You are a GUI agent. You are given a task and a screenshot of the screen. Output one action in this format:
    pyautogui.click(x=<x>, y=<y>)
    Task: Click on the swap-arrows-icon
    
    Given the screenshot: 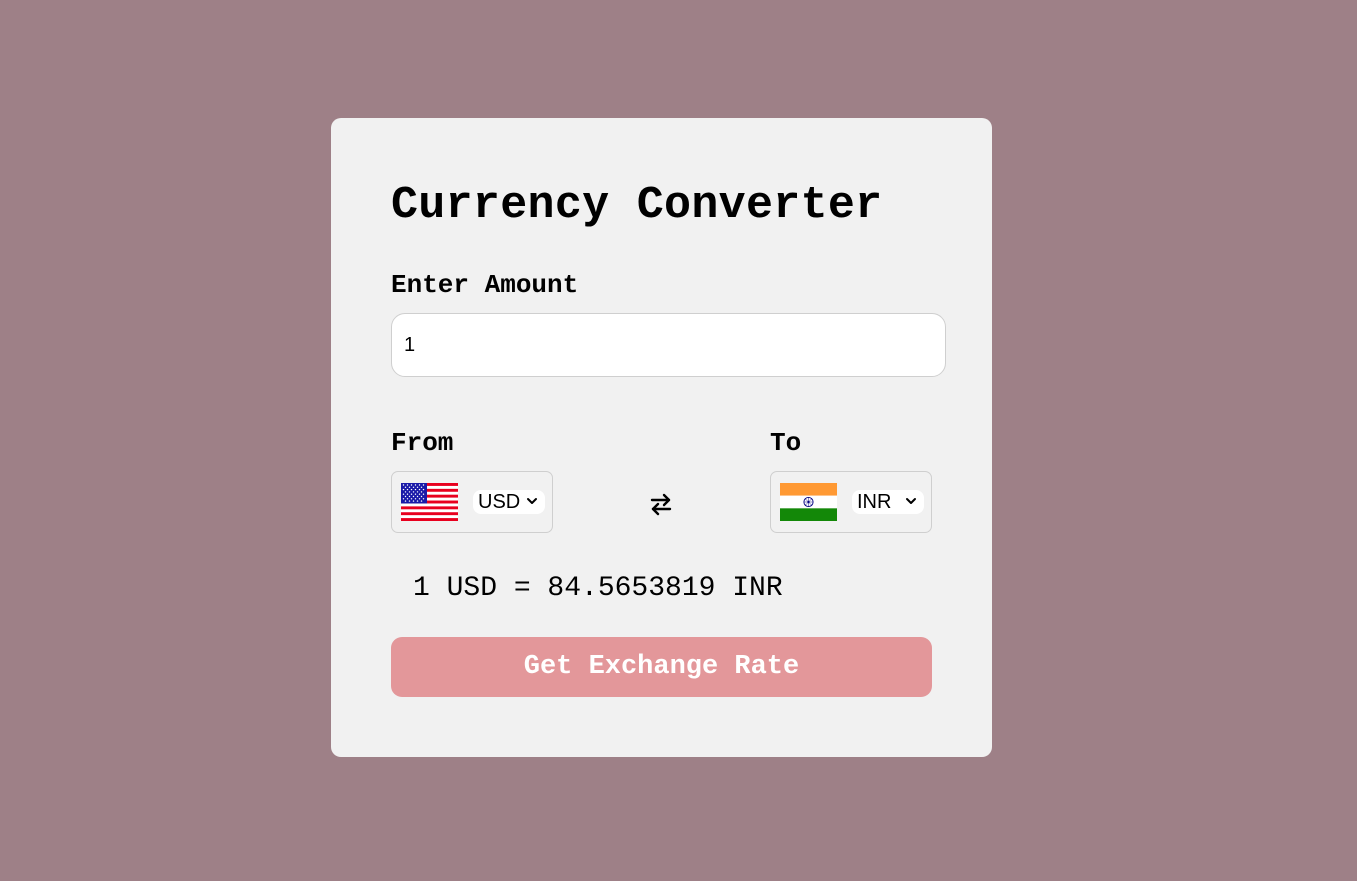 What is the action you would take?
    pyautogui.click(x=661, y=504)
    